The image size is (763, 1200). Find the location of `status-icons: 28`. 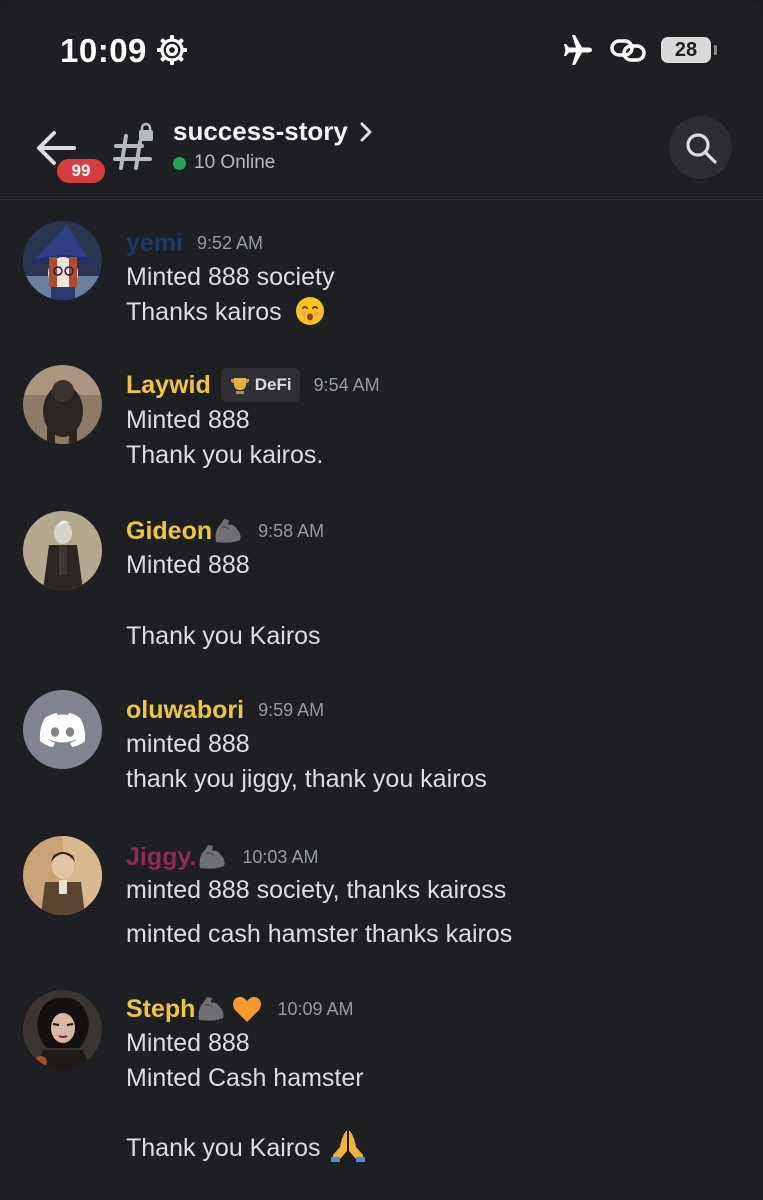

status-icons: 28 is located at coordinates (639, 50).